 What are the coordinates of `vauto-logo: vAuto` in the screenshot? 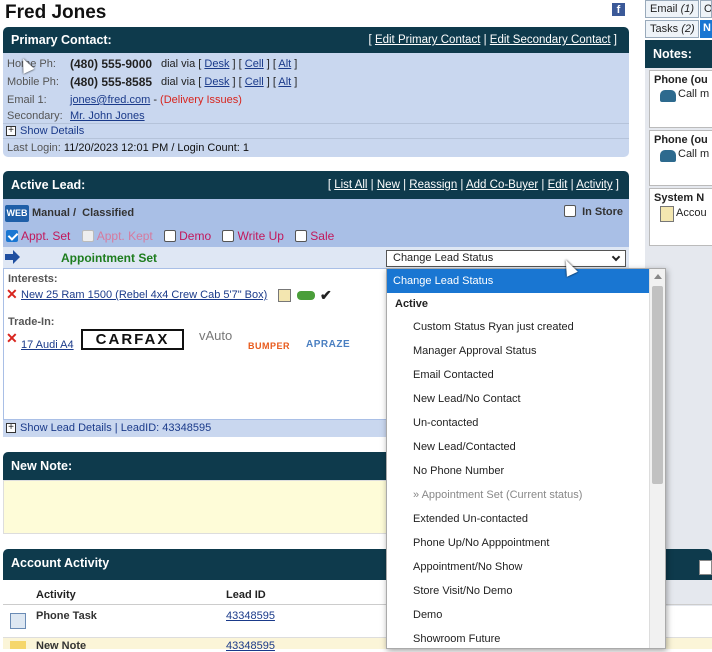 It's located at (215, 335).